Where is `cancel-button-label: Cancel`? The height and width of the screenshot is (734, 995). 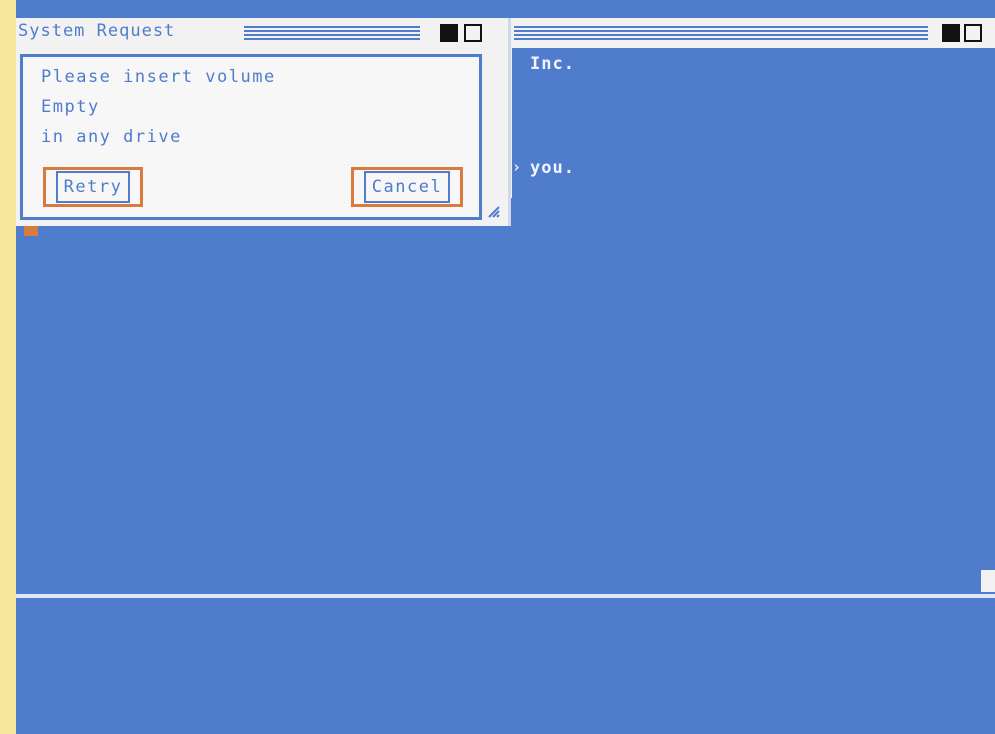 cancel-button-label: Cancel is located at coordinates (407, 187).